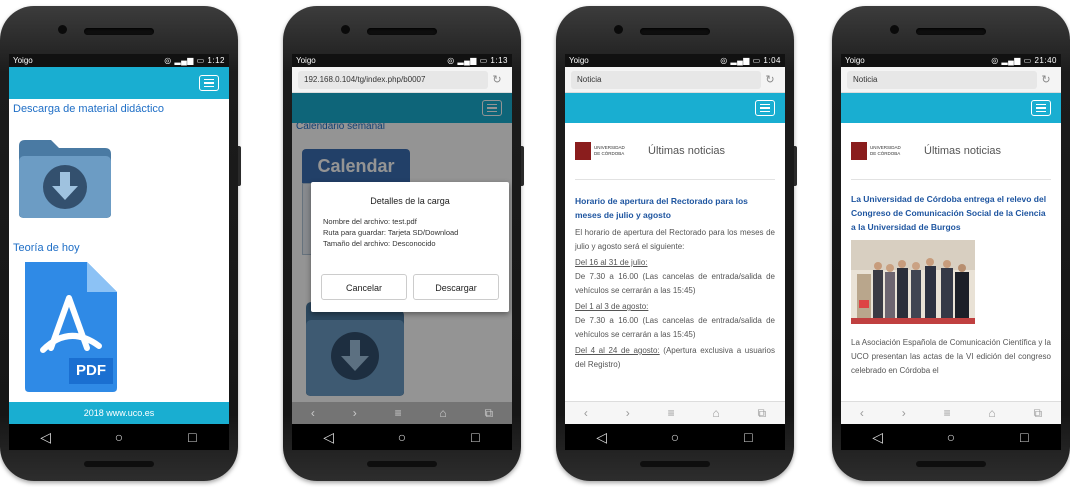 Image resolution: width=1070 pixels, height=487 pixels. Describe the element at coordinates (410, 201) in the screenshot. I see `dialog-title: Detalles de la carga` at that location.